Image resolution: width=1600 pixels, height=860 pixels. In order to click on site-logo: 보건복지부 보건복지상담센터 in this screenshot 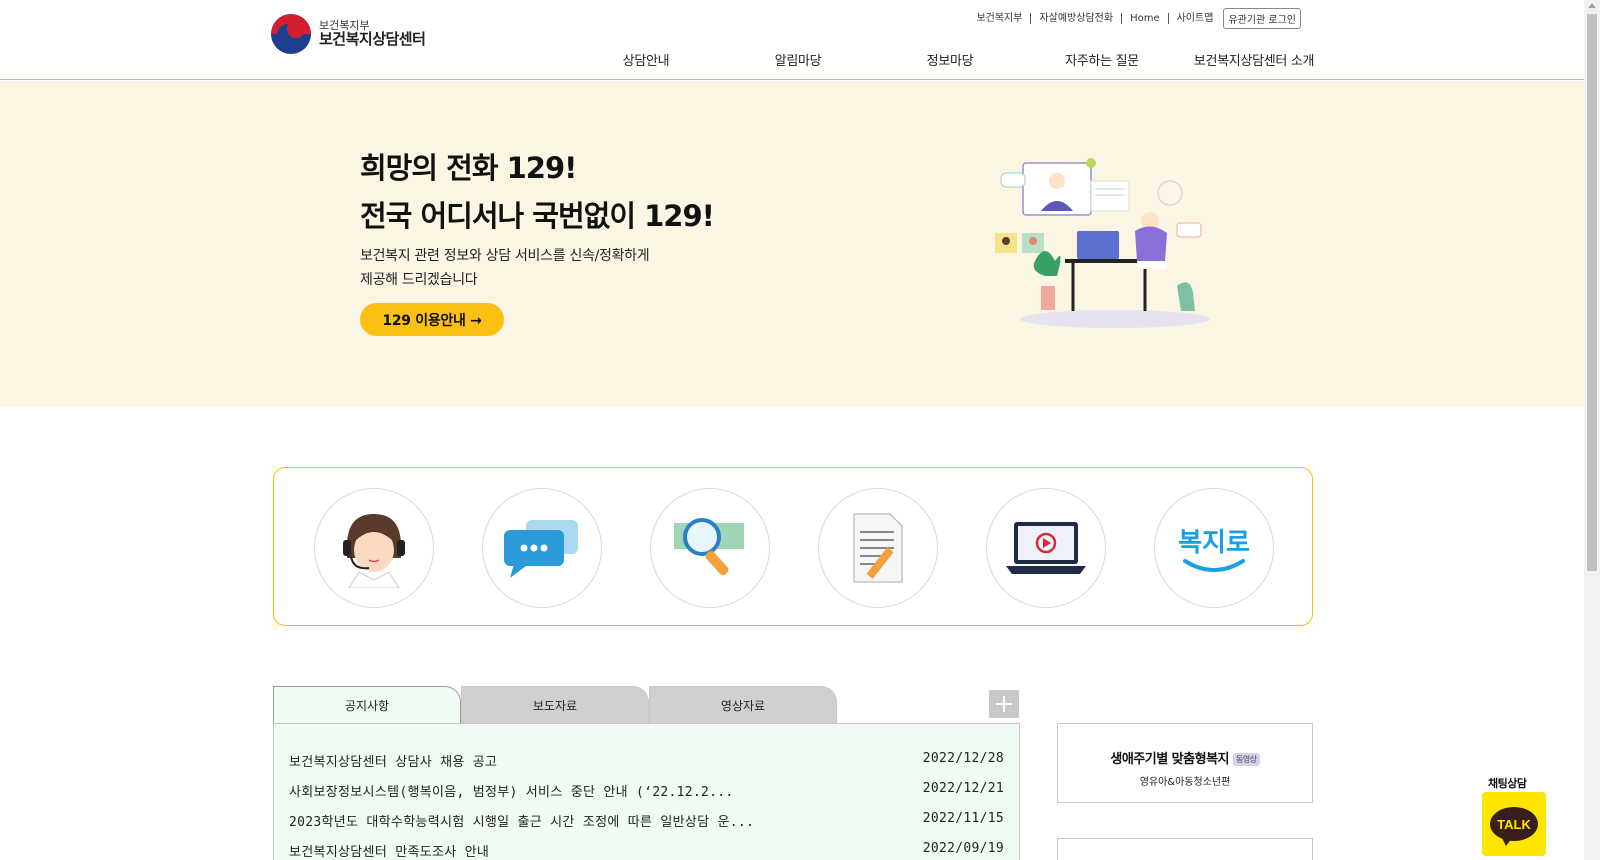, I will do `click(348, 34)`.